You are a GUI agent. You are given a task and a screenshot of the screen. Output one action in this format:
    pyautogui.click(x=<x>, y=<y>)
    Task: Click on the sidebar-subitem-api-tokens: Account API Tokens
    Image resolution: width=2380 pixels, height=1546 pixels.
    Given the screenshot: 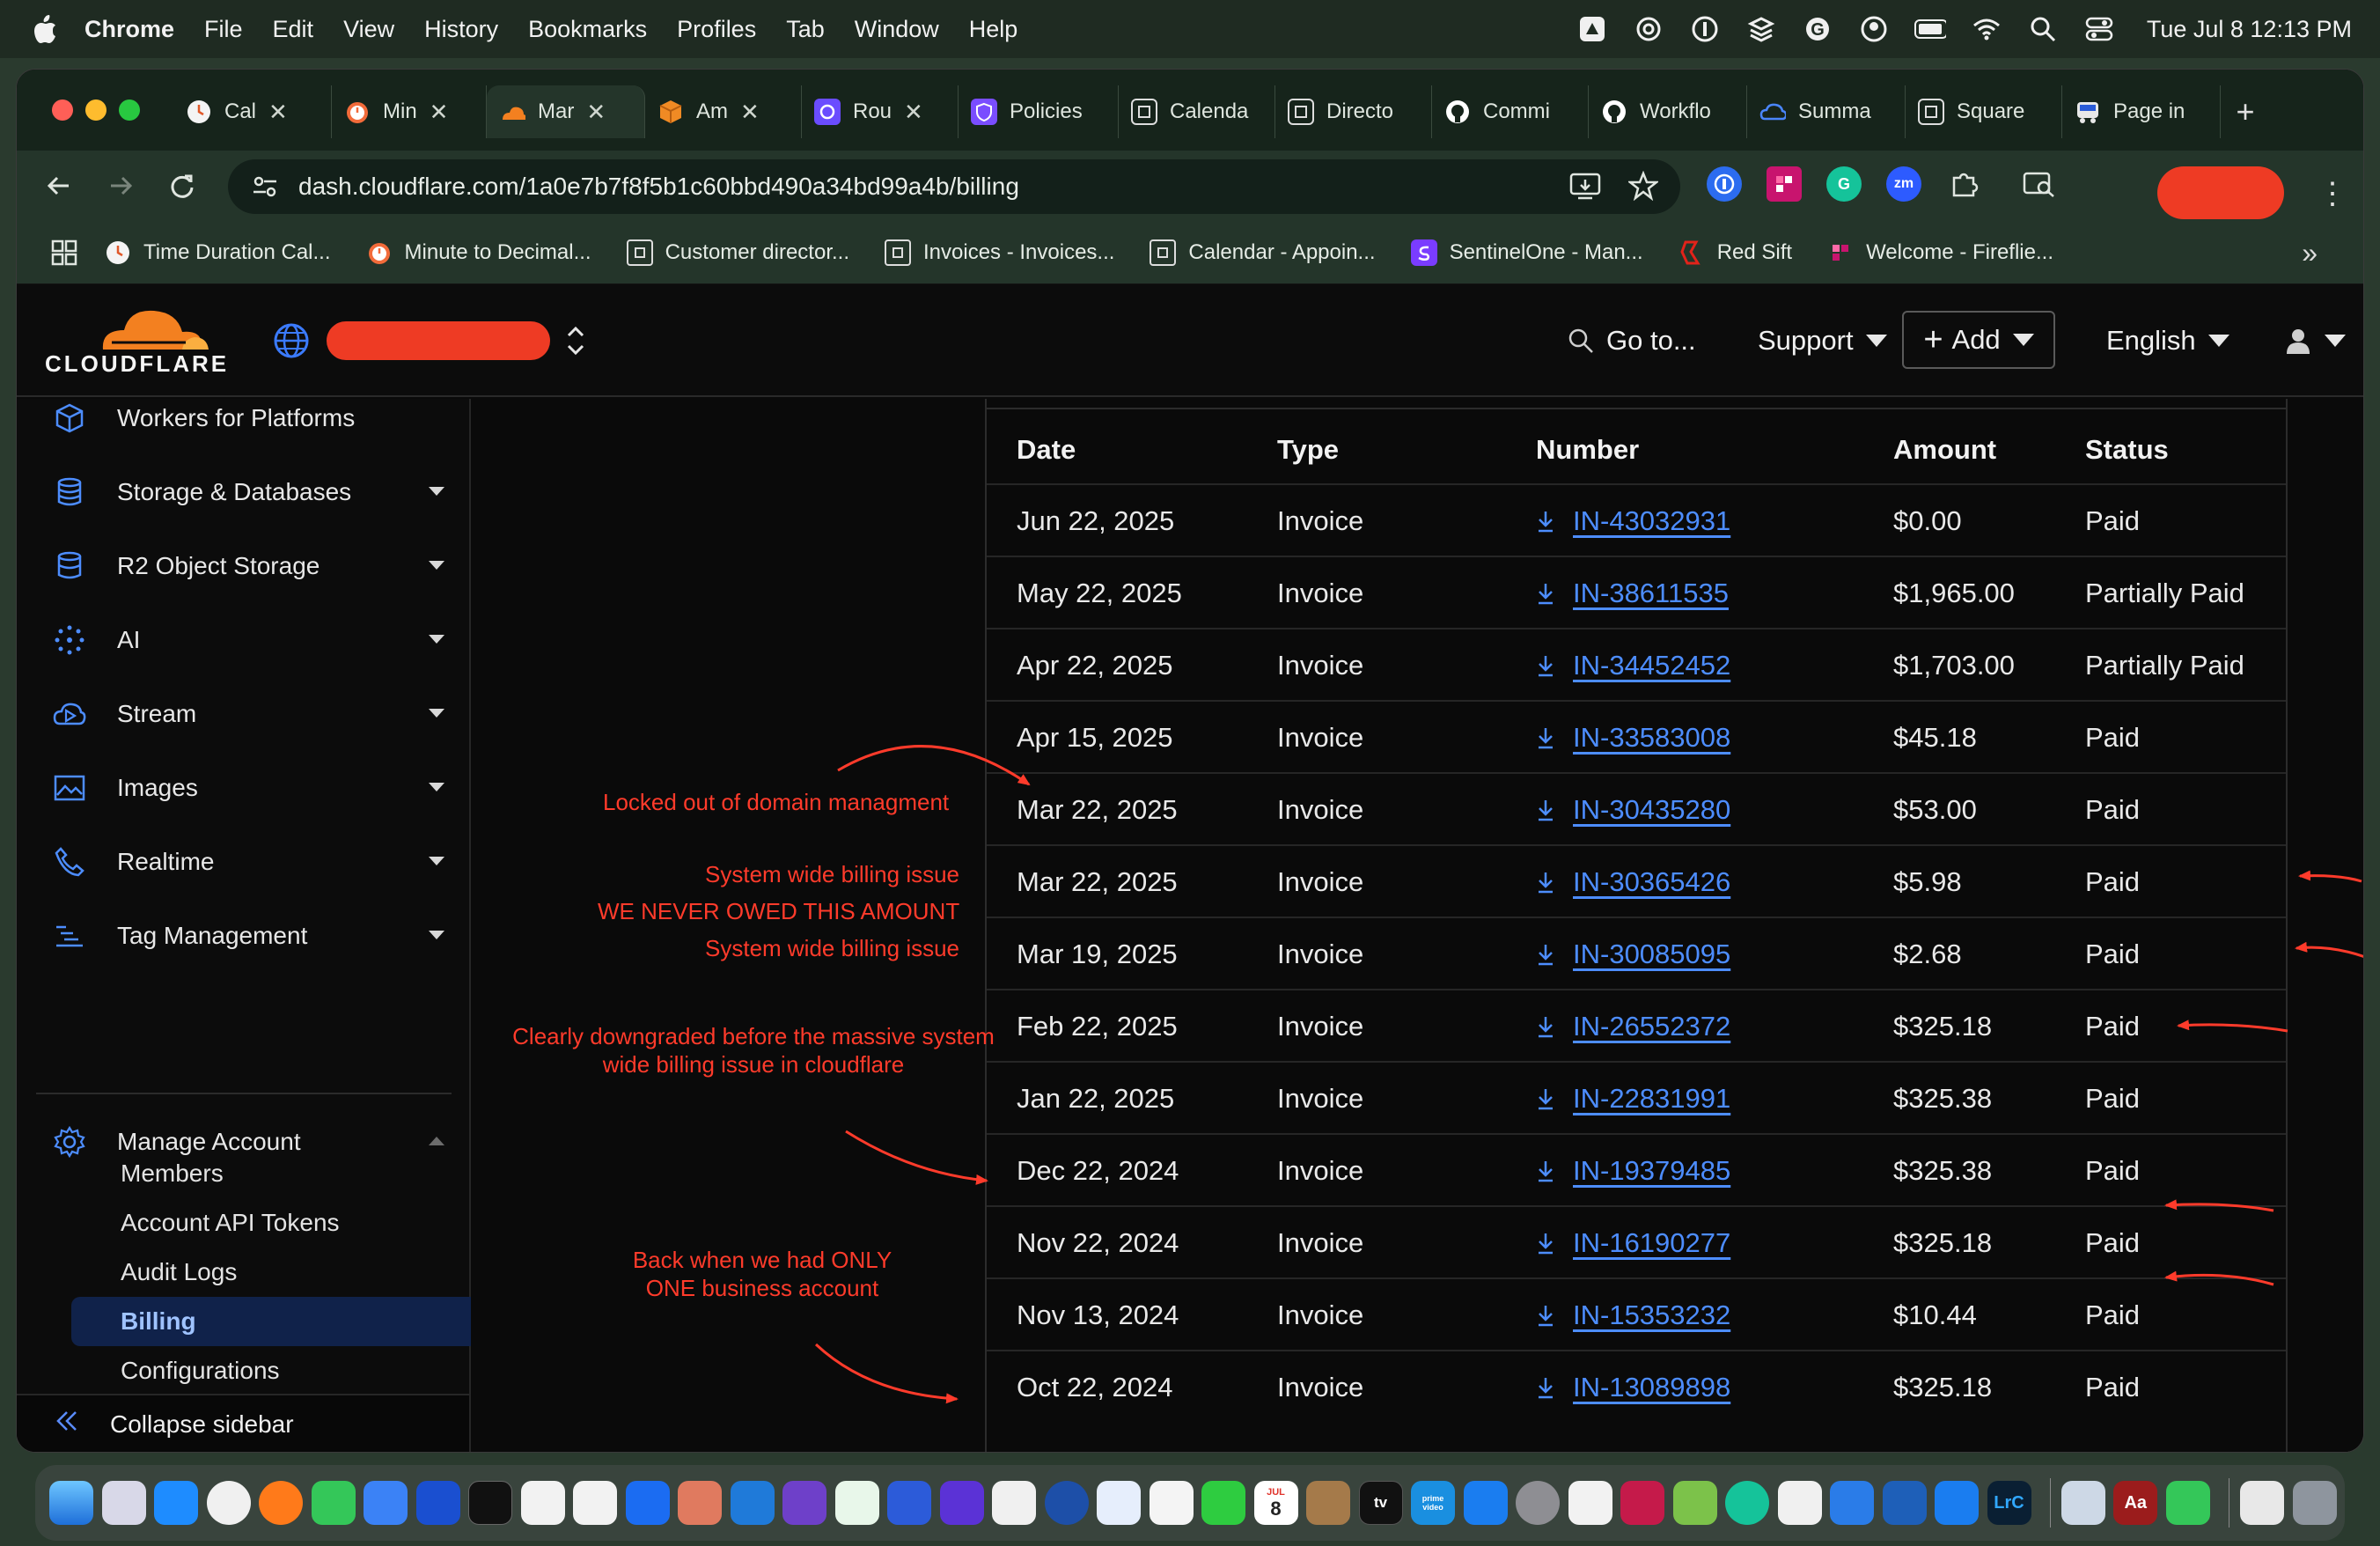 What is the action you would take?
    pyautogui.click(x=230, y=1223)
    